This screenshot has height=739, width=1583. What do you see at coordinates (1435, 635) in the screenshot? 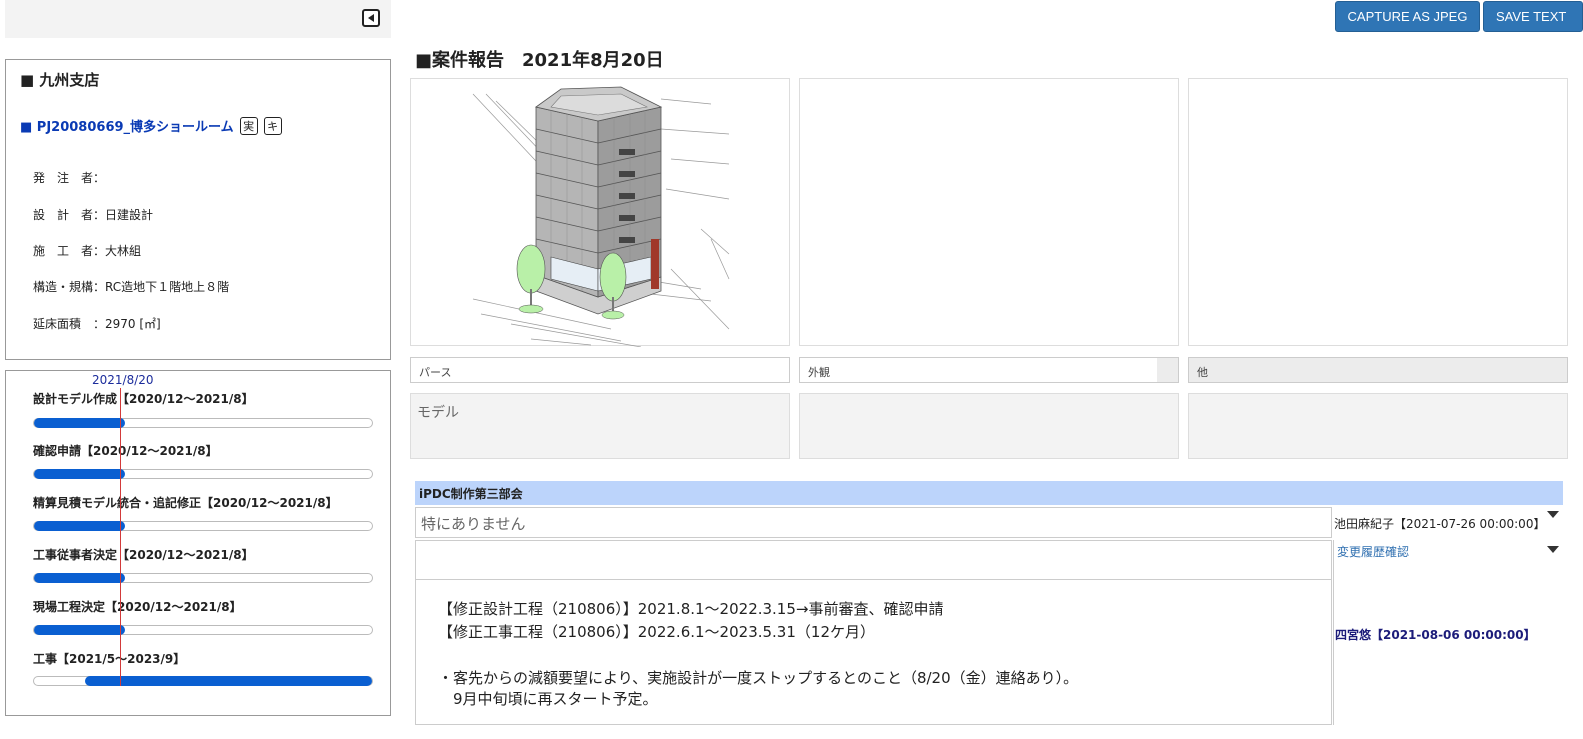
I see `comment-2-author: 四宮悠【2021-08-06 00:00:00】` at bounding box center [1435, 635].